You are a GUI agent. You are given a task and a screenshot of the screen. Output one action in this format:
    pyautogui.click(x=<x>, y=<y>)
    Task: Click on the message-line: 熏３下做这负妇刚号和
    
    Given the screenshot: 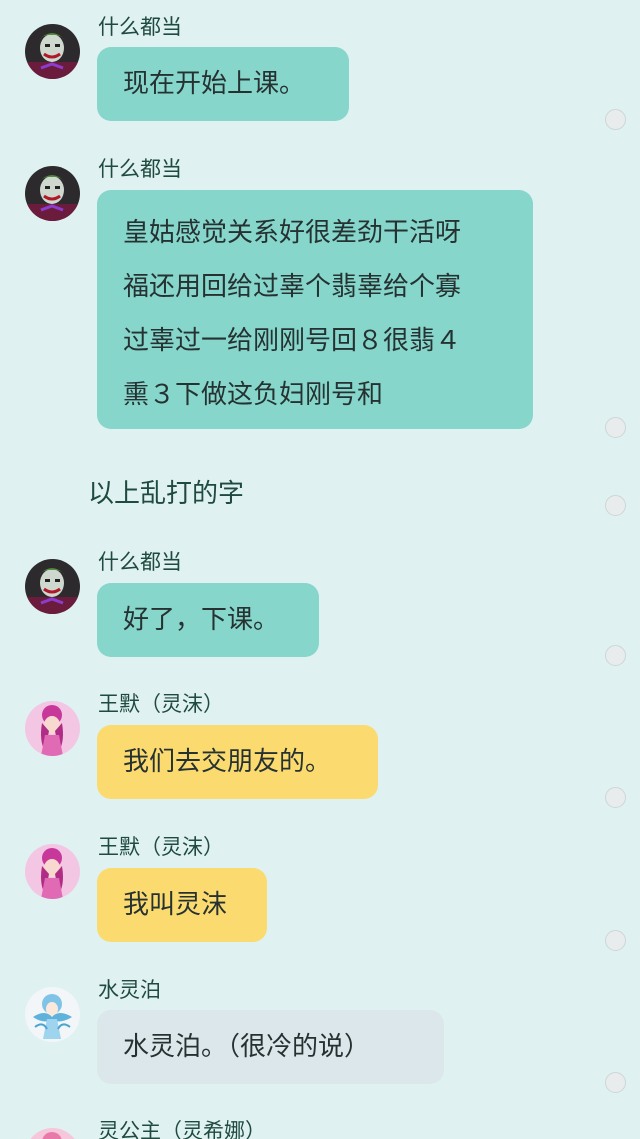 What is the action you would take?
    pyautogui.click(x=253, y=395)
    